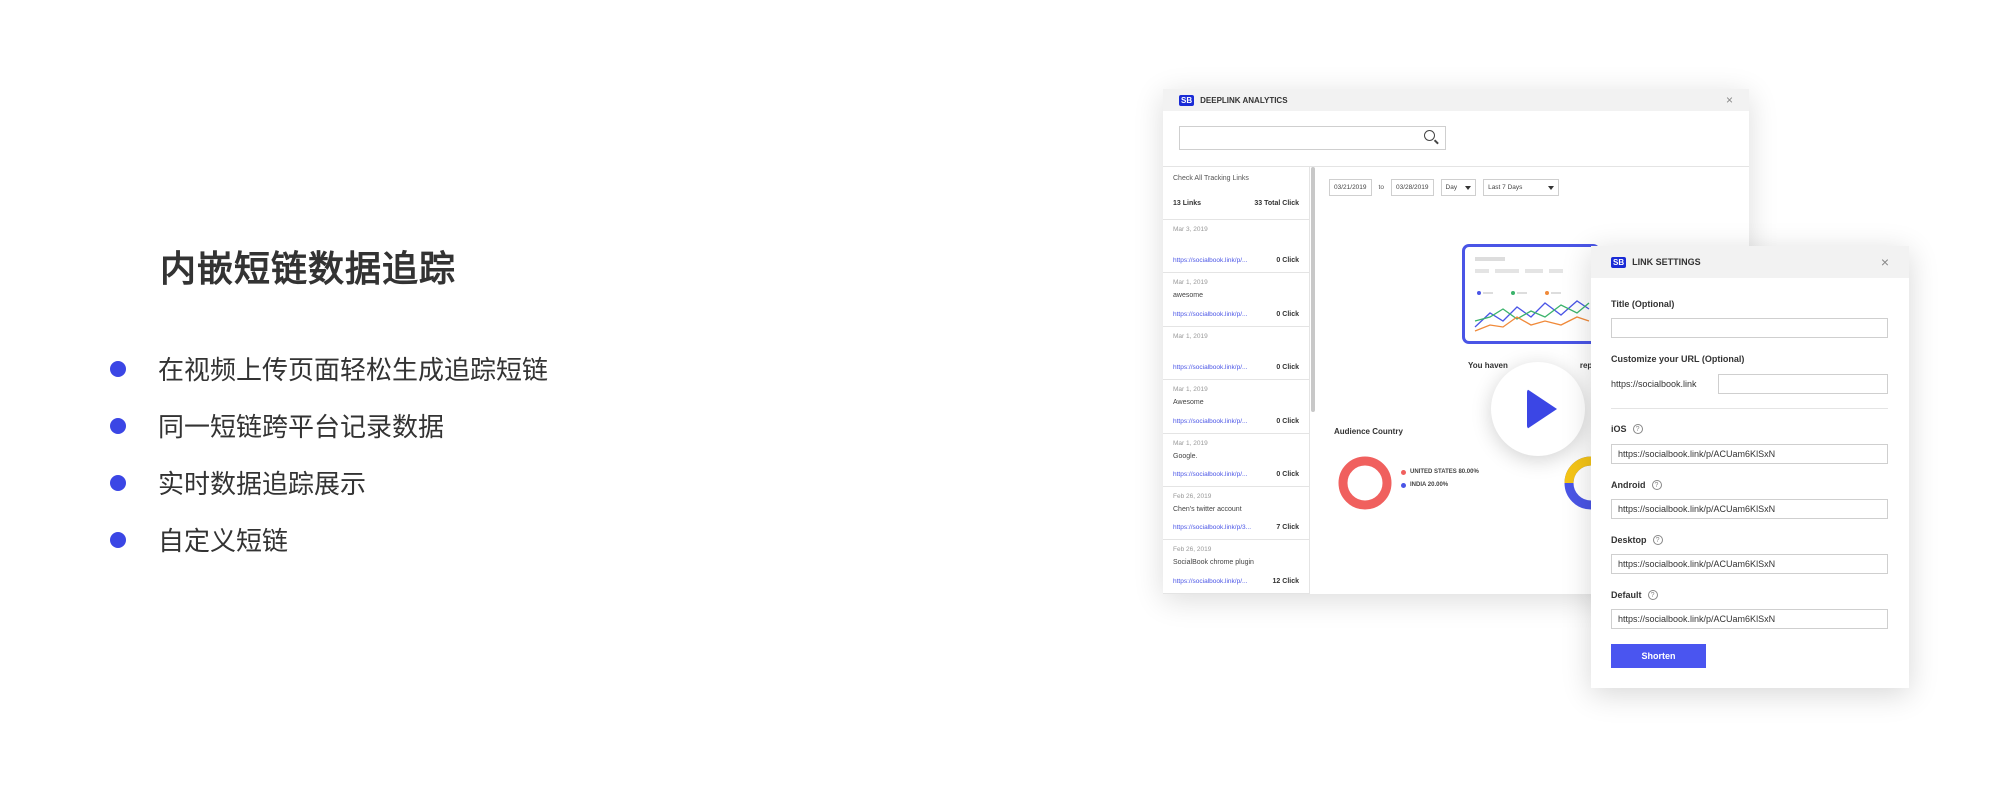  I want to click on feature-text: 自定义短链, so click(223, 542).